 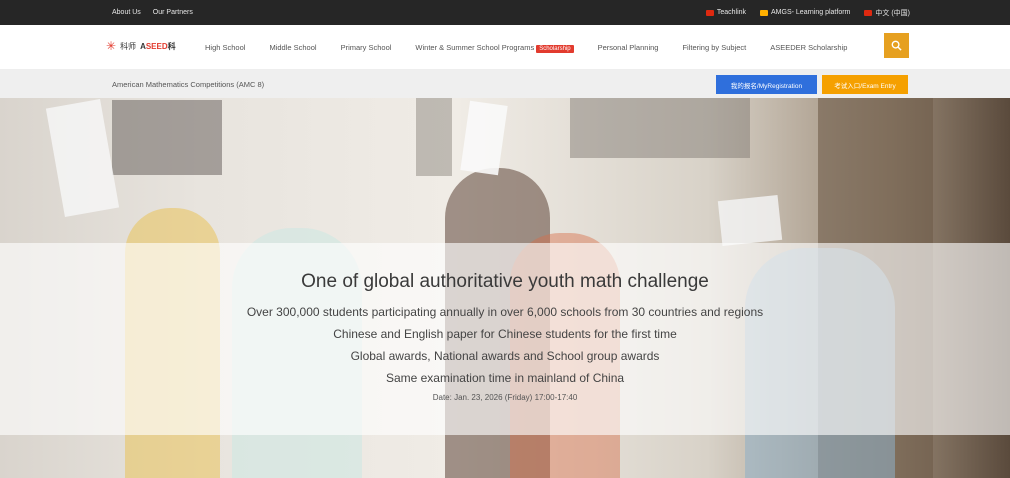 What do you see at coordinates (152, 12) in the screenshot?
I see `top-links-left: About Us Our Partners` at bounding box center [152, 12].